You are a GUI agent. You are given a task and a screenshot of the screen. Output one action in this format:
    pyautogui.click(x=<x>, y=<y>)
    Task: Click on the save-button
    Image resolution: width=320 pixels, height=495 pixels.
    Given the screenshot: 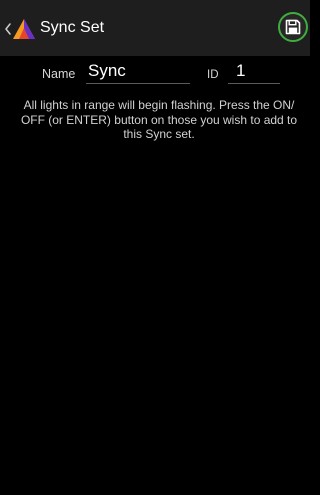 What is the action you would take?
    pyautogui.click(x=293, y=27)
    